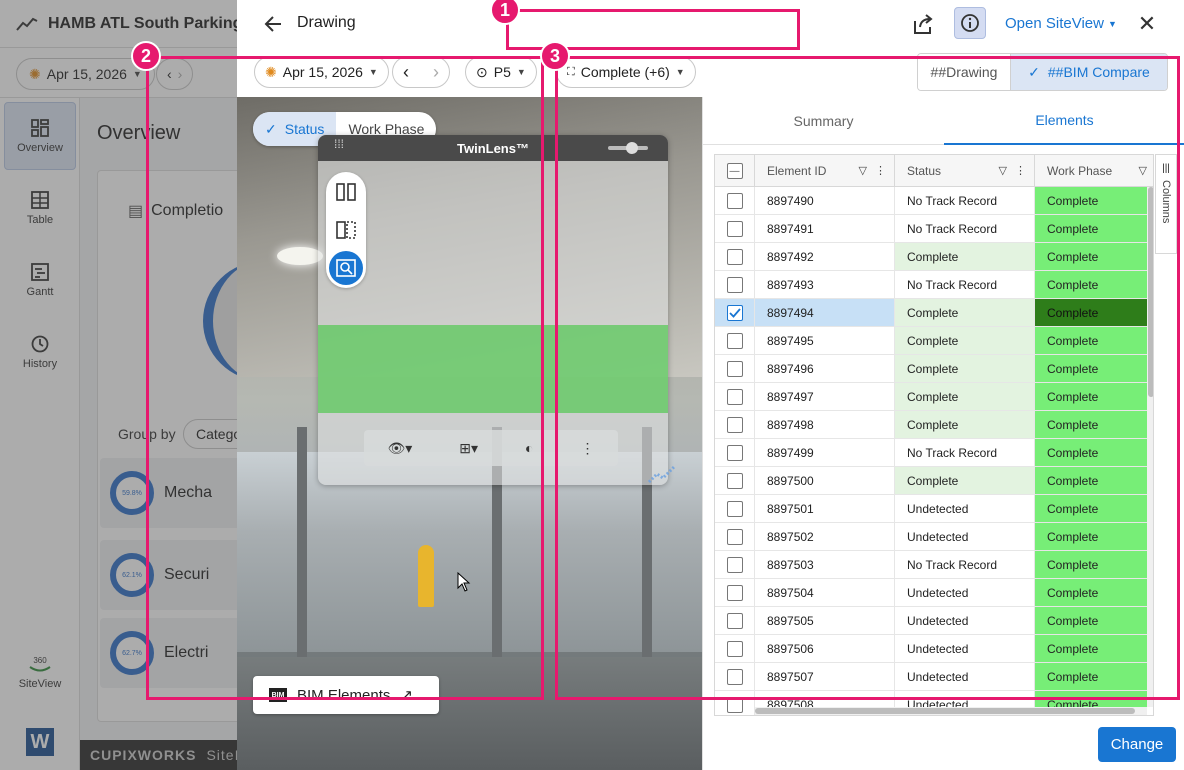  Describe the element at coordinates (326, 22) in the screenshot. I see `dialog-title: Drawing` at that location.